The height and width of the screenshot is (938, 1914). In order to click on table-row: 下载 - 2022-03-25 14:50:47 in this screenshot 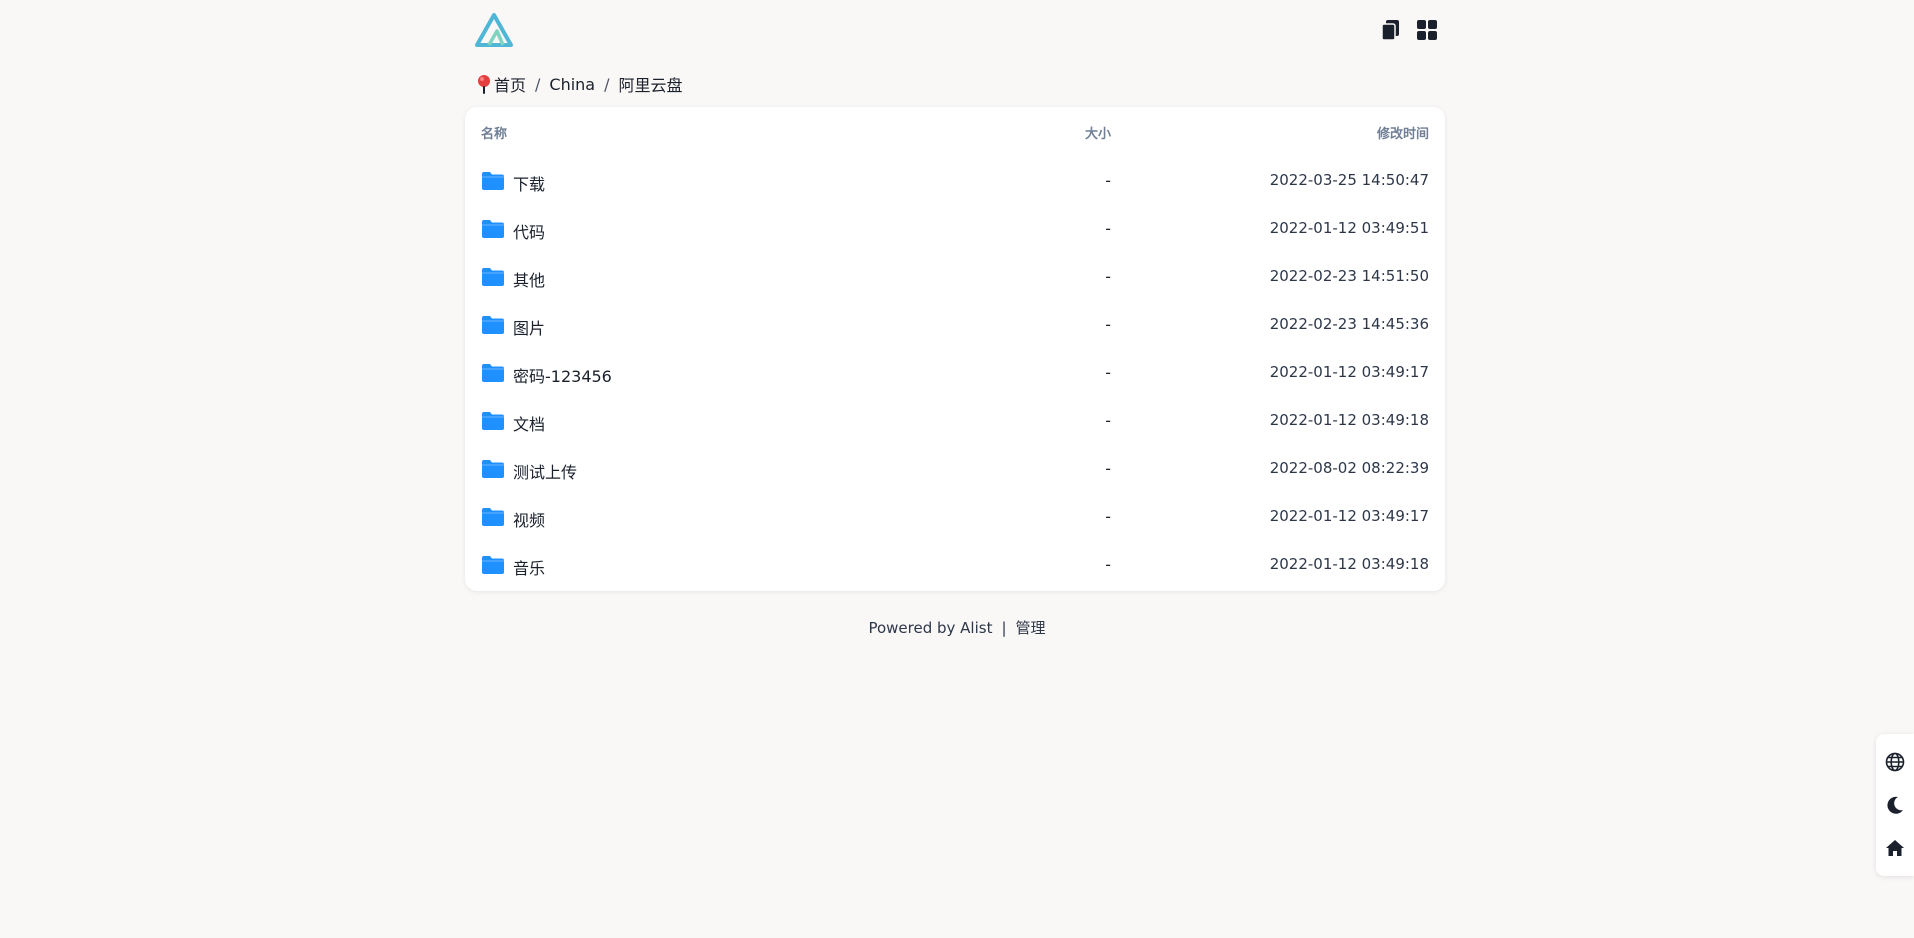, I will do `click(955, 183)`.